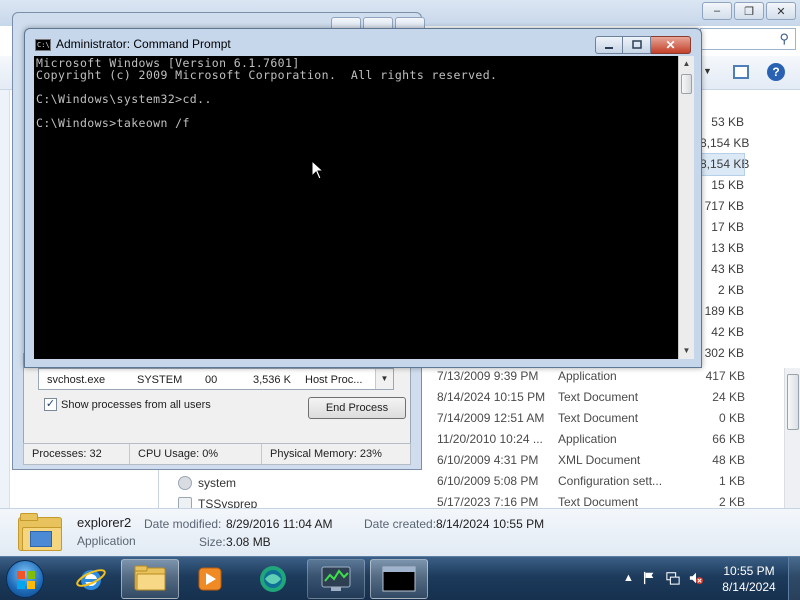 This screenshot has height=600, width=800. I want to click on checkbox-label: Show processes from all users, so click(136, 404).